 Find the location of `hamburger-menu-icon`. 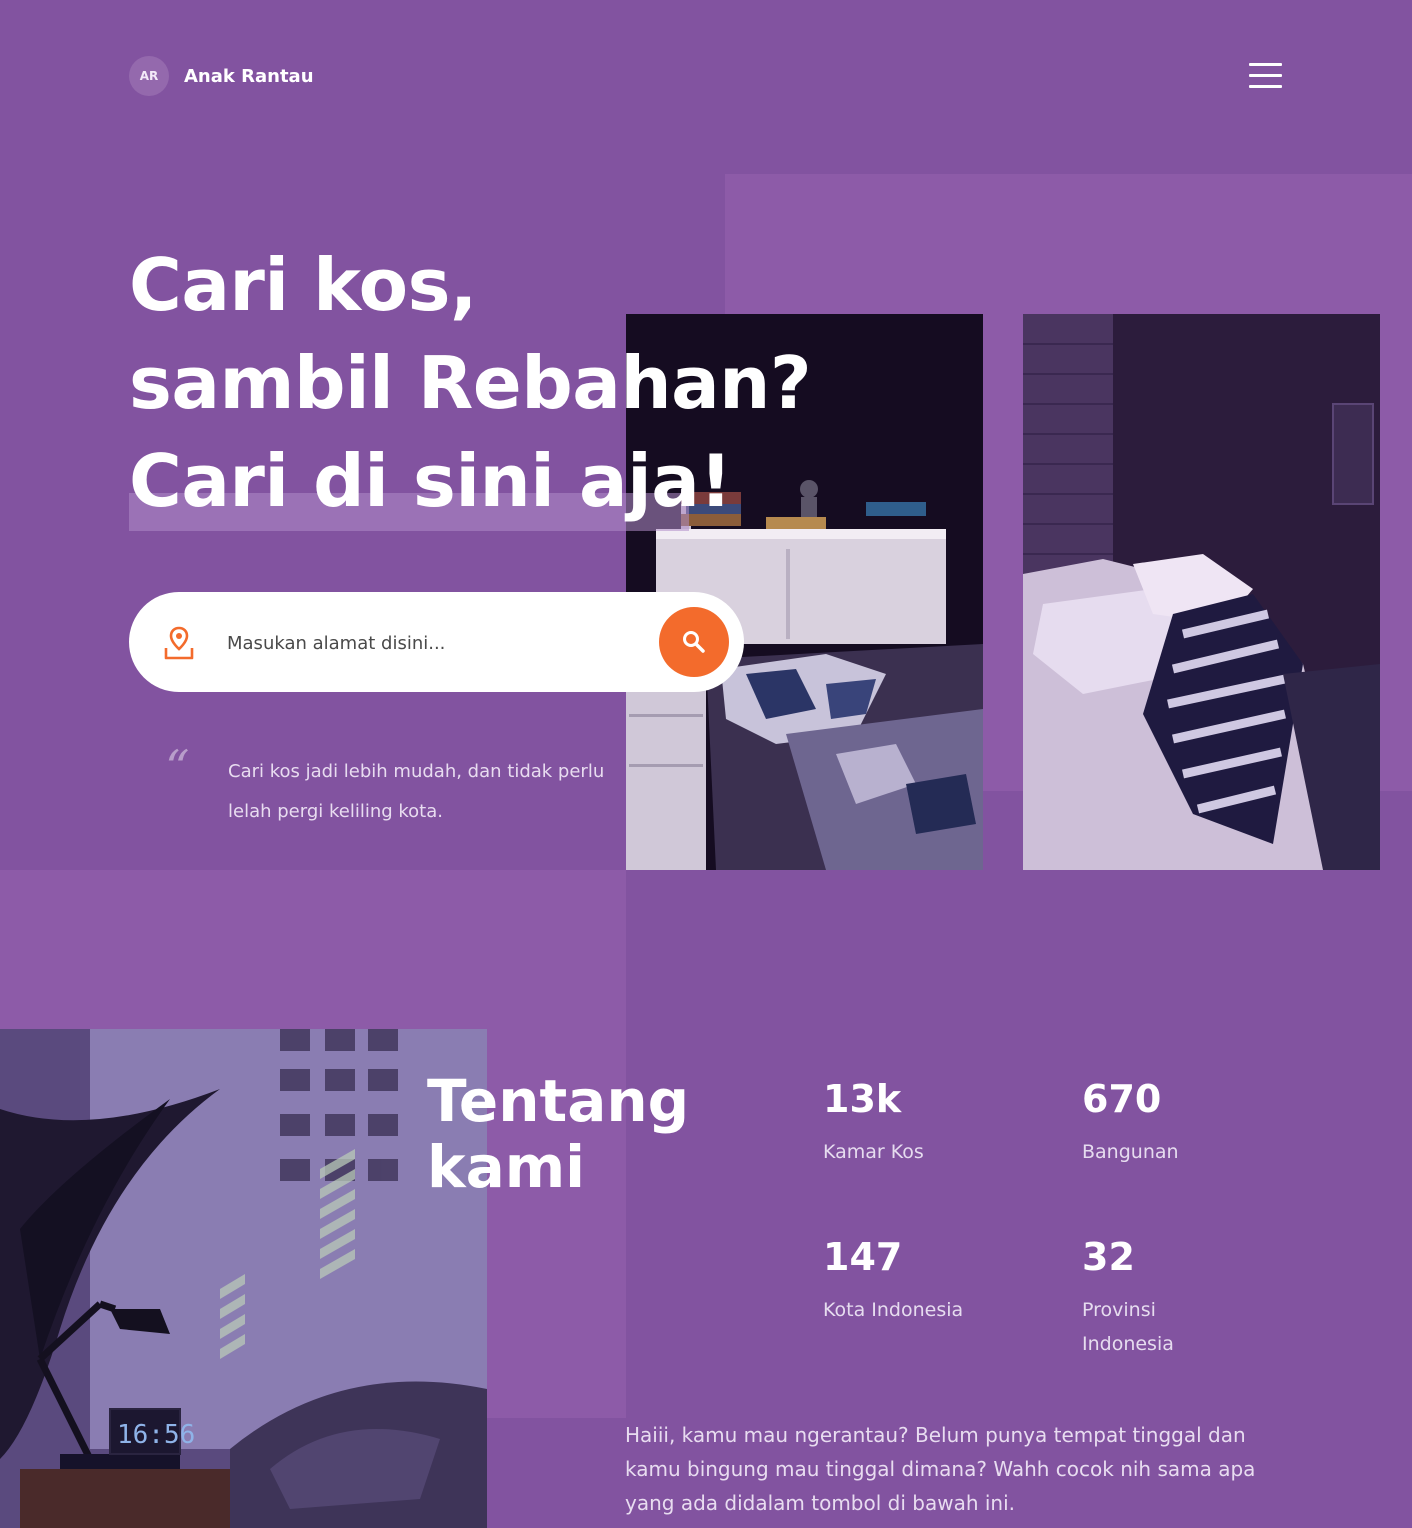

hamburger-menu-icon is located at coordinates (1265, 75).